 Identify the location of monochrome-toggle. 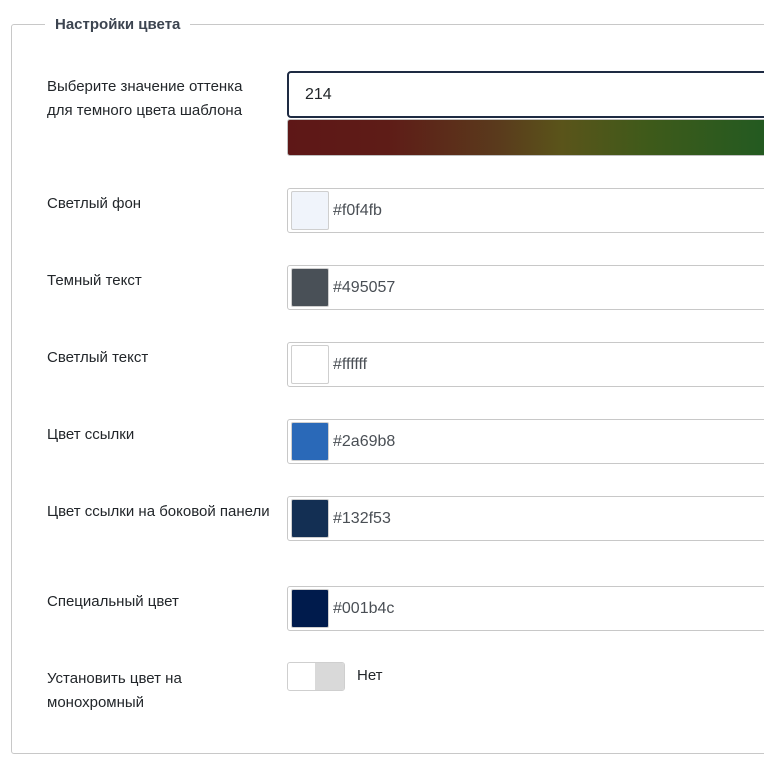
(316, 676).